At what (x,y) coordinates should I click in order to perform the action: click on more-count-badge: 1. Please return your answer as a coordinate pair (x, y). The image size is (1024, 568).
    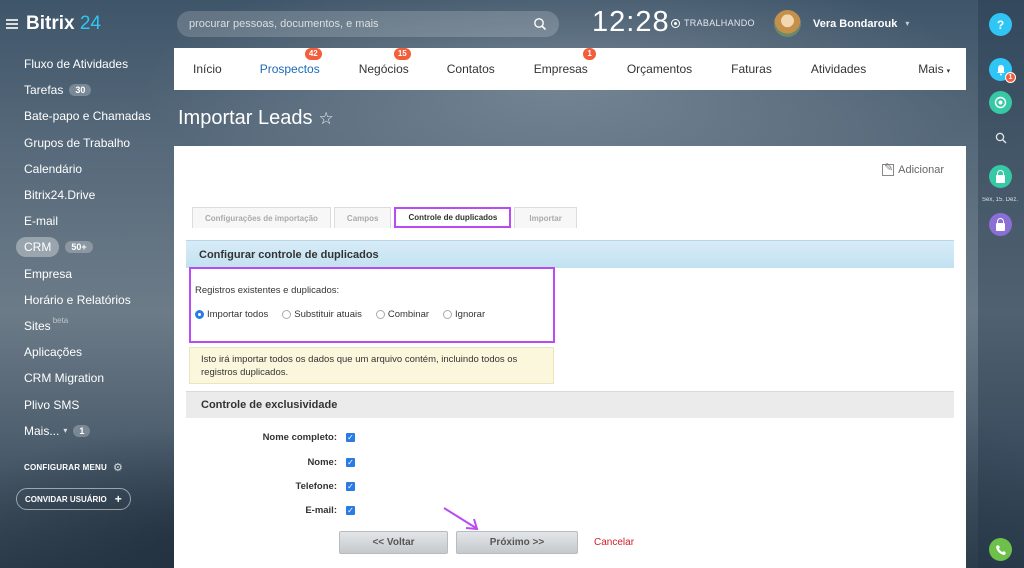
    Looking at the image, I should click on (82, 430).